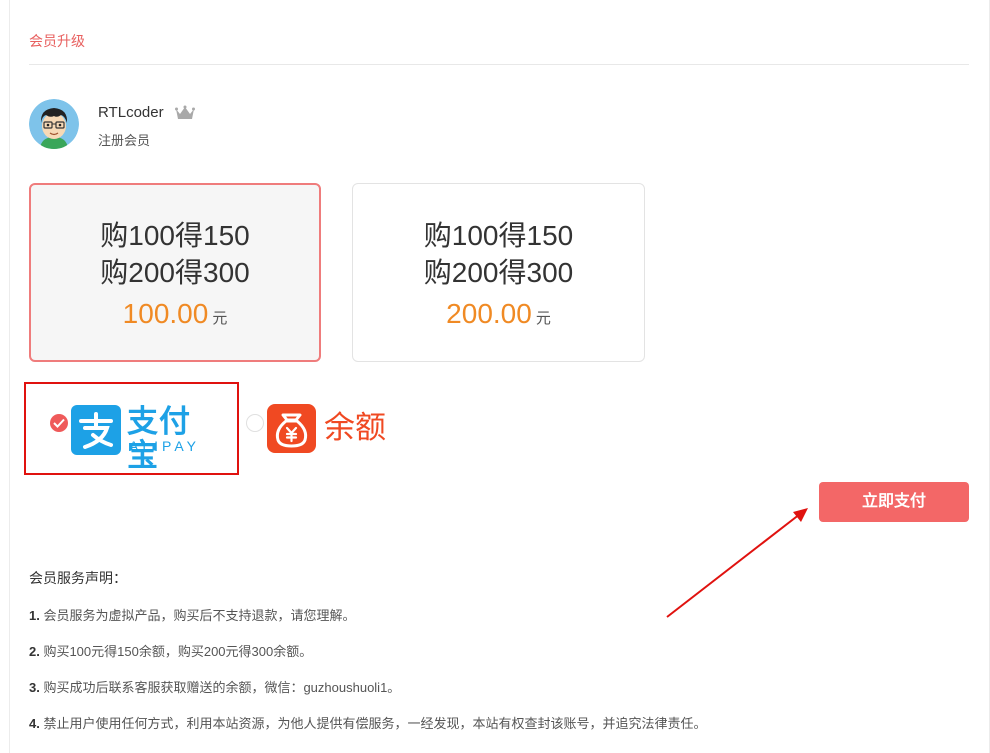 Image resolution: width=990 pixels, height=753 pixels. I want to click on member-level: 注册会员, so click(124, 140).